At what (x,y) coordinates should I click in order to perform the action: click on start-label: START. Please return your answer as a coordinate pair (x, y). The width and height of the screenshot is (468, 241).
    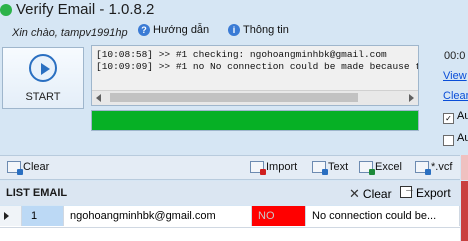
    Looking at the image, I should click on (43, 97).